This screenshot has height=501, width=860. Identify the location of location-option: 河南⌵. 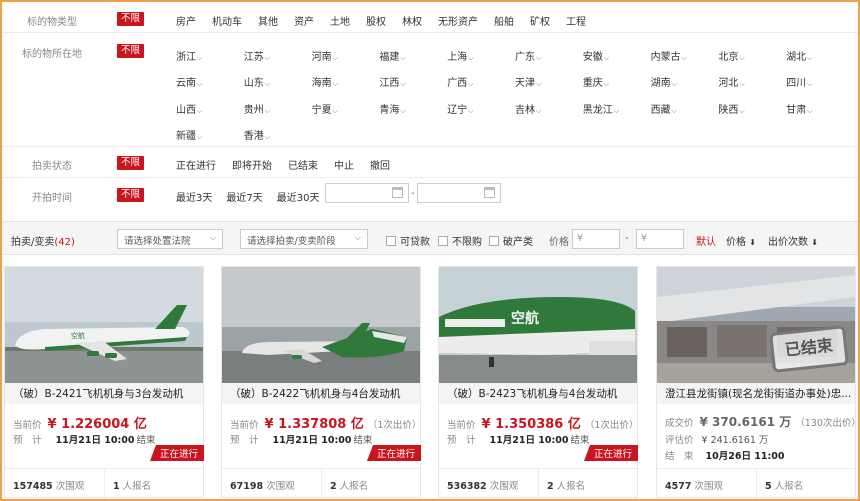
(346, 55).